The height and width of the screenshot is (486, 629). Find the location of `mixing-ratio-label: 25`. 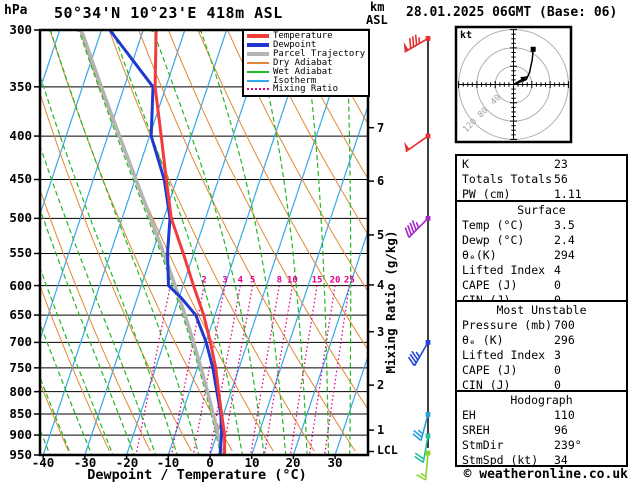

mixing-ratio-label: 25 is located at coordinates (349, 281).